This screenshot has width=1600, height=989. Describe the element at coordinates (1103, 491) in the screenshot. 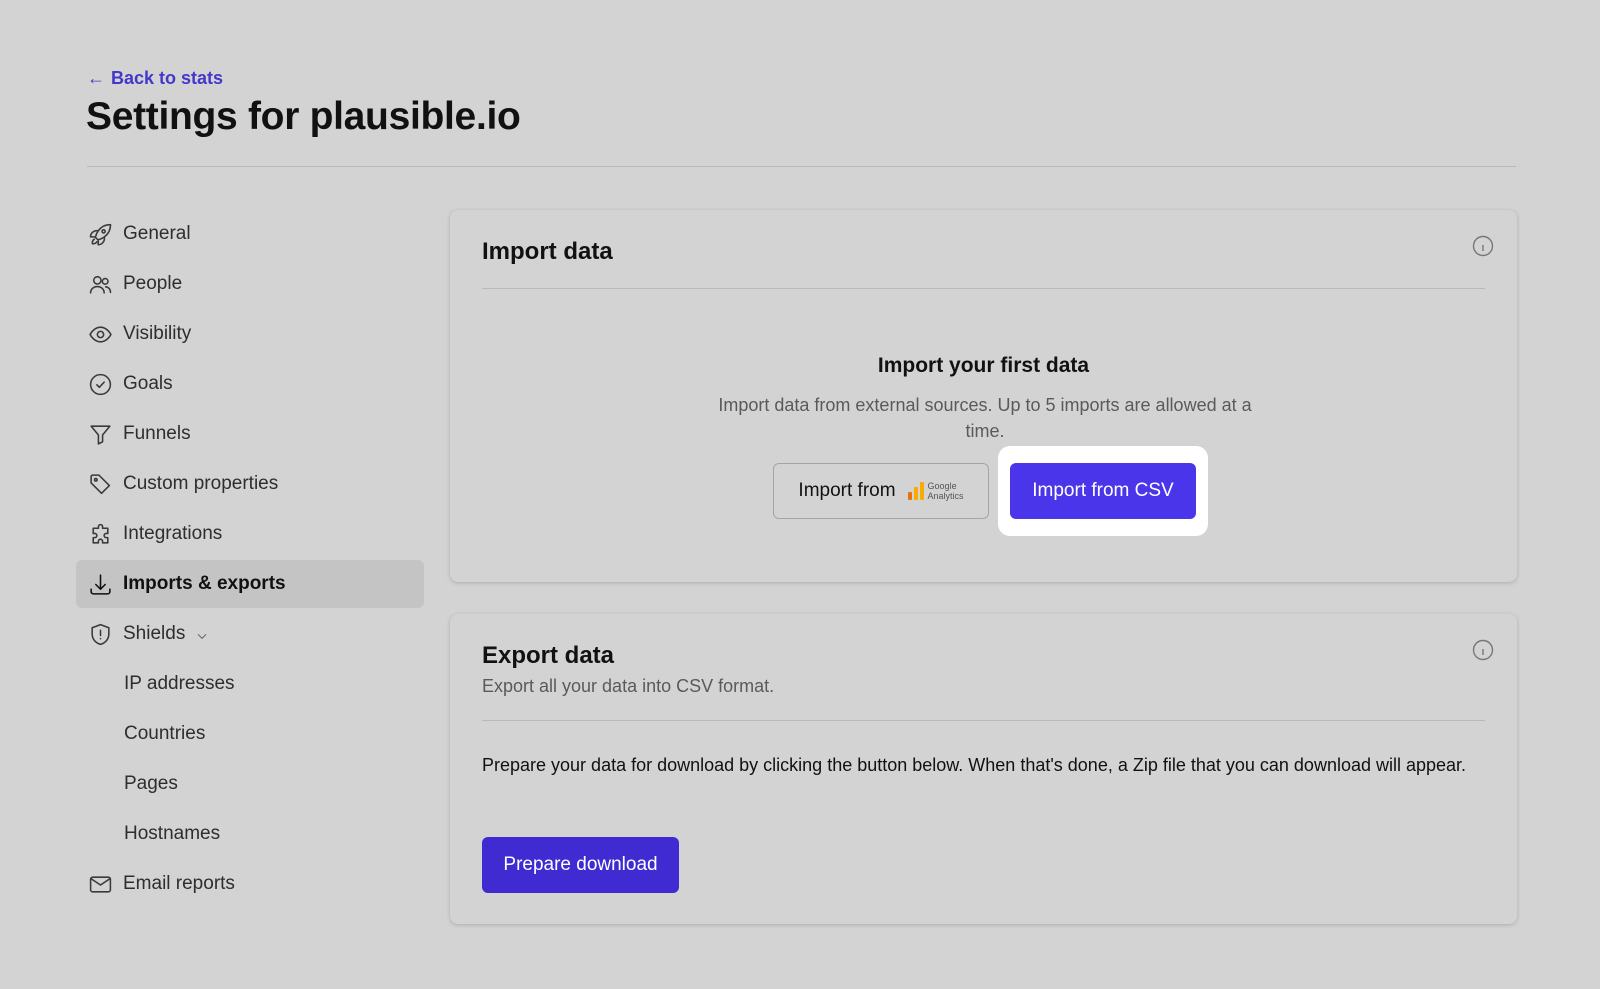

I see `import-from-csv-button: Import from CSV` at that location.